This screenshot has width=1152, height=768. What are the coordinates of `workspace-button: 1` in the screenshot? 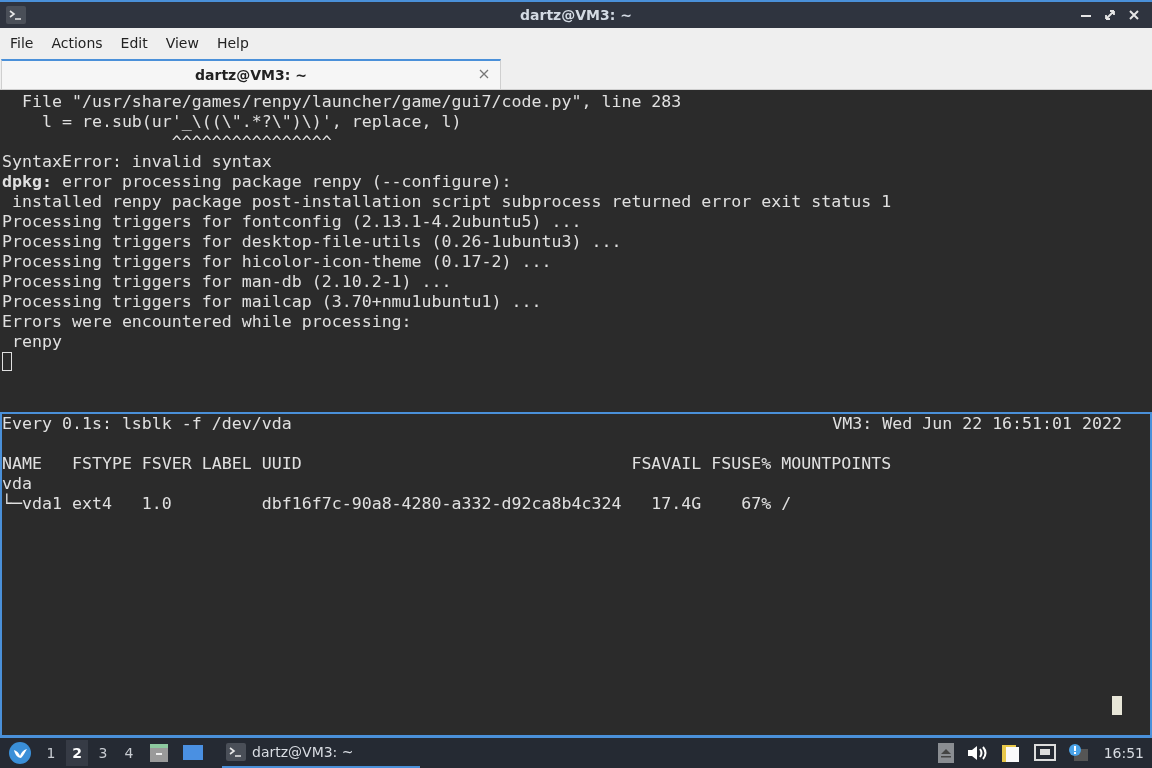 It's located at (51, 753).